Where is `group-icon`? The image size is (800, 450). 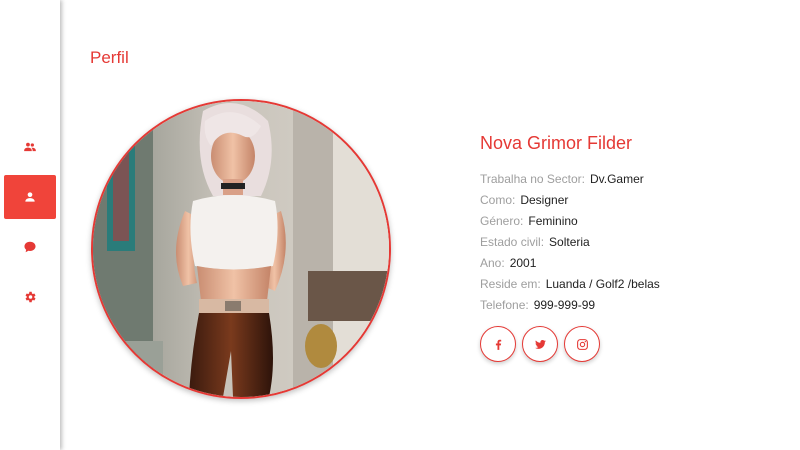
group-icon is located at coordinates (30, 147).